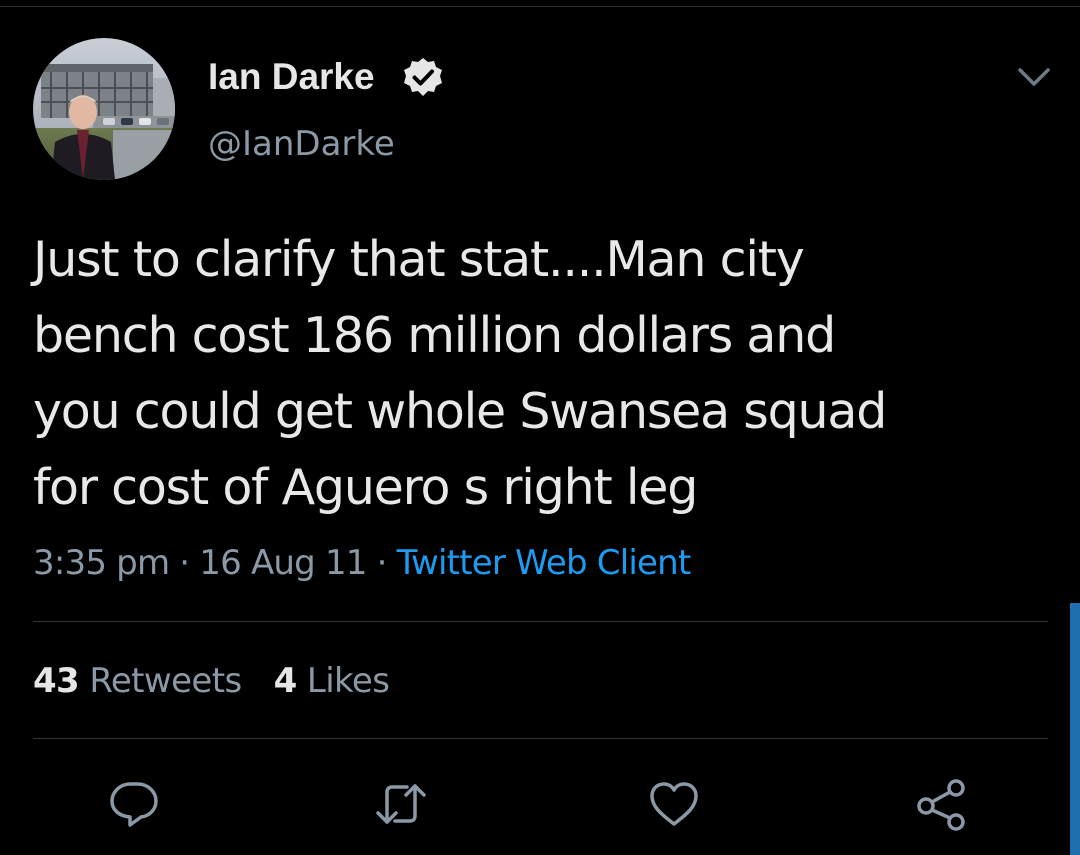 Image resolution: width=1080 pixels, height=855 pixels. What do you see at coordinates (291, 77) in the screenshot?
I see `author-display-name: Ian Darke` at bounding box center [291, 77].